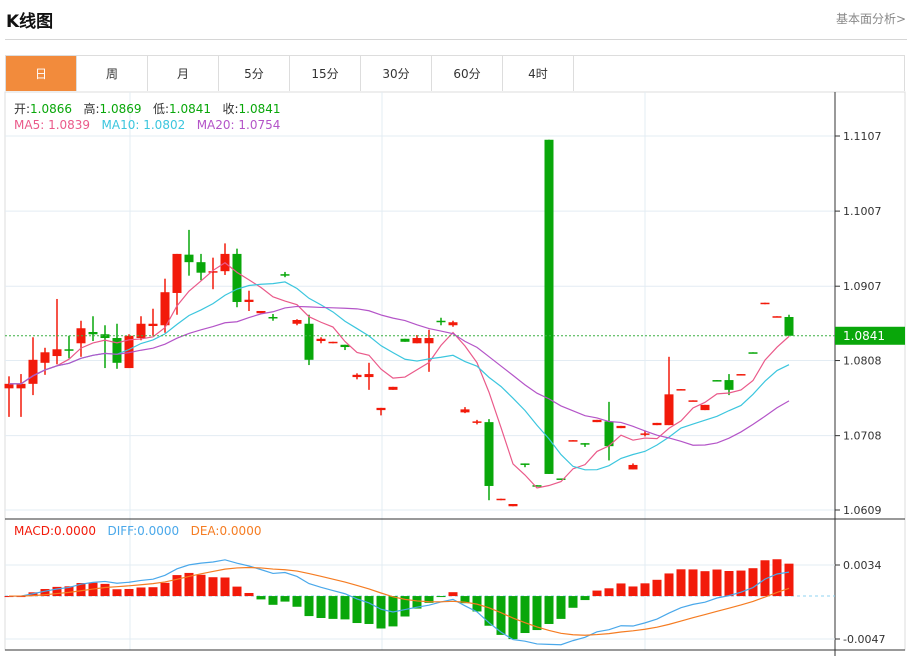 The image size is (912, 656). Describe the element at coordinates (230, 109) in the screenshot. I see `close-label: 收:` at that location.